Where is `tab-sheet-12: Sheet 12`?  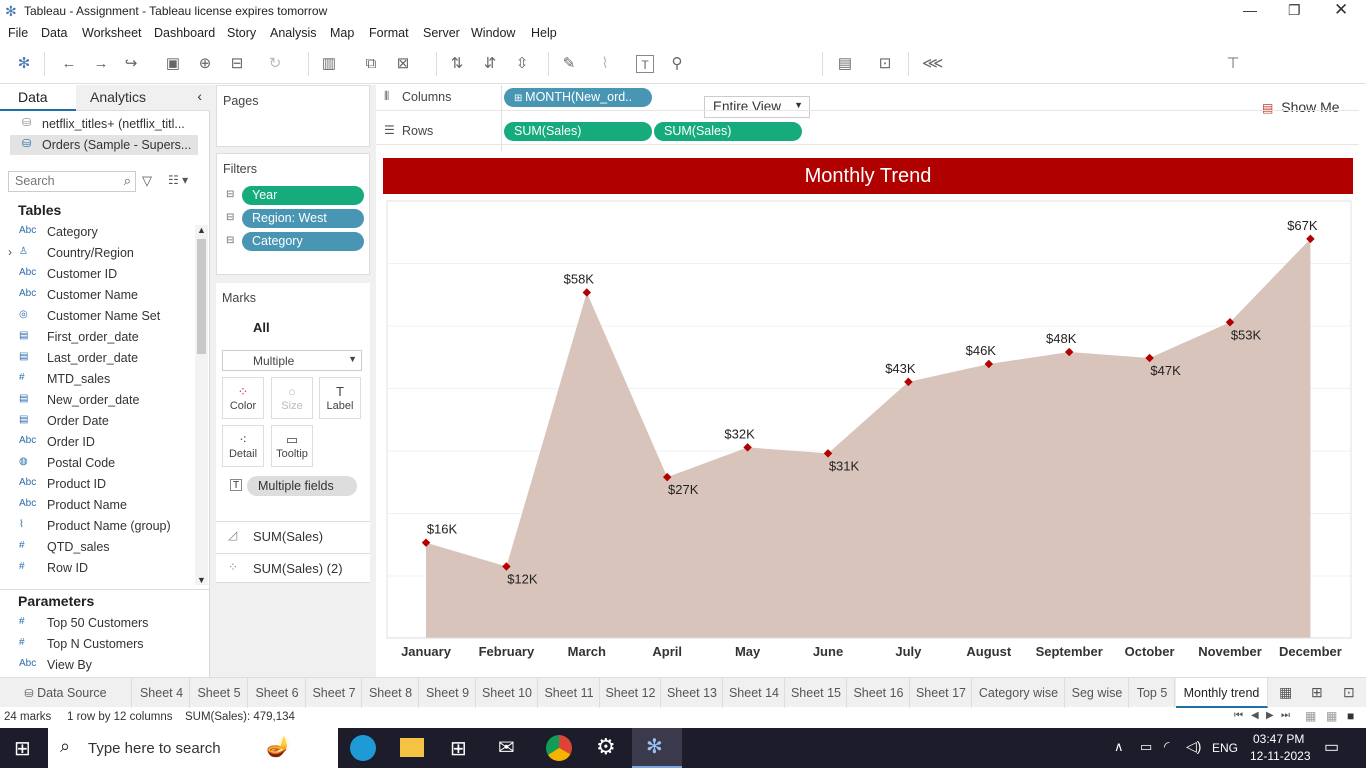
tab-sheet-12: Sheet 12 is located at coordinates (631, 693).